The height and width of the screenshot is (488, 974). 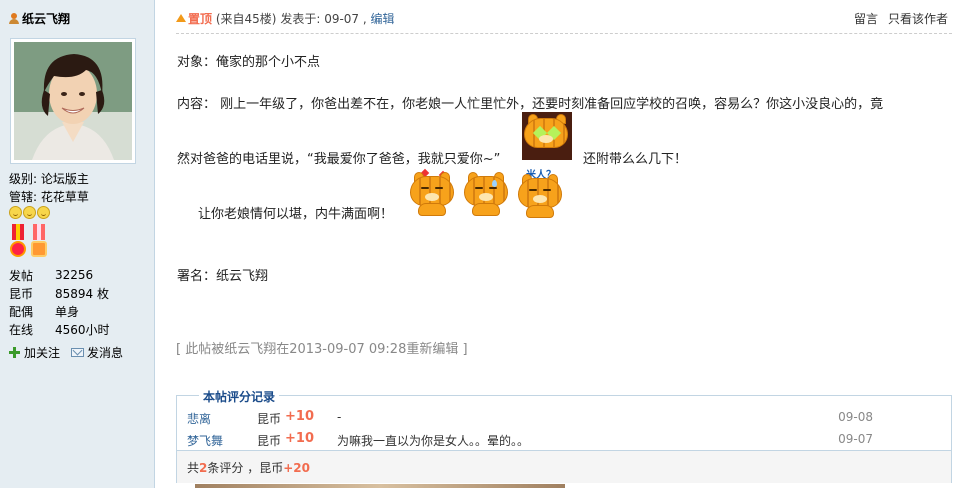 I want to click on post-header: 置顶 (来自45楼) 发表于: 09-07 , 编辑 留言 只看该作者, so click(x=564, y=18).